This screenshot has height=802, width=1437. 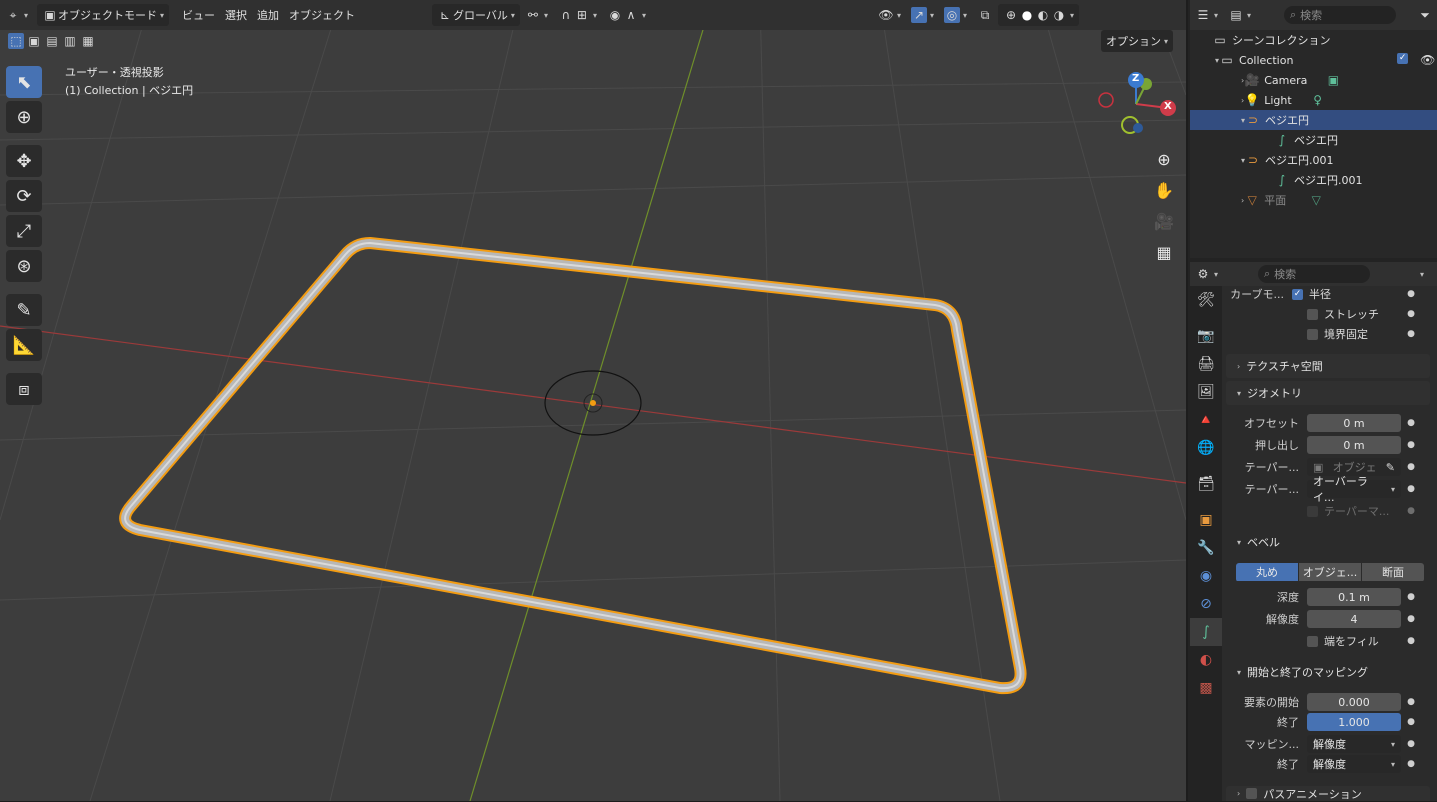 I want to click on outliner-row-camera: ›🎥Camera ▣ 👁◙, so click(x=1313, y=80).